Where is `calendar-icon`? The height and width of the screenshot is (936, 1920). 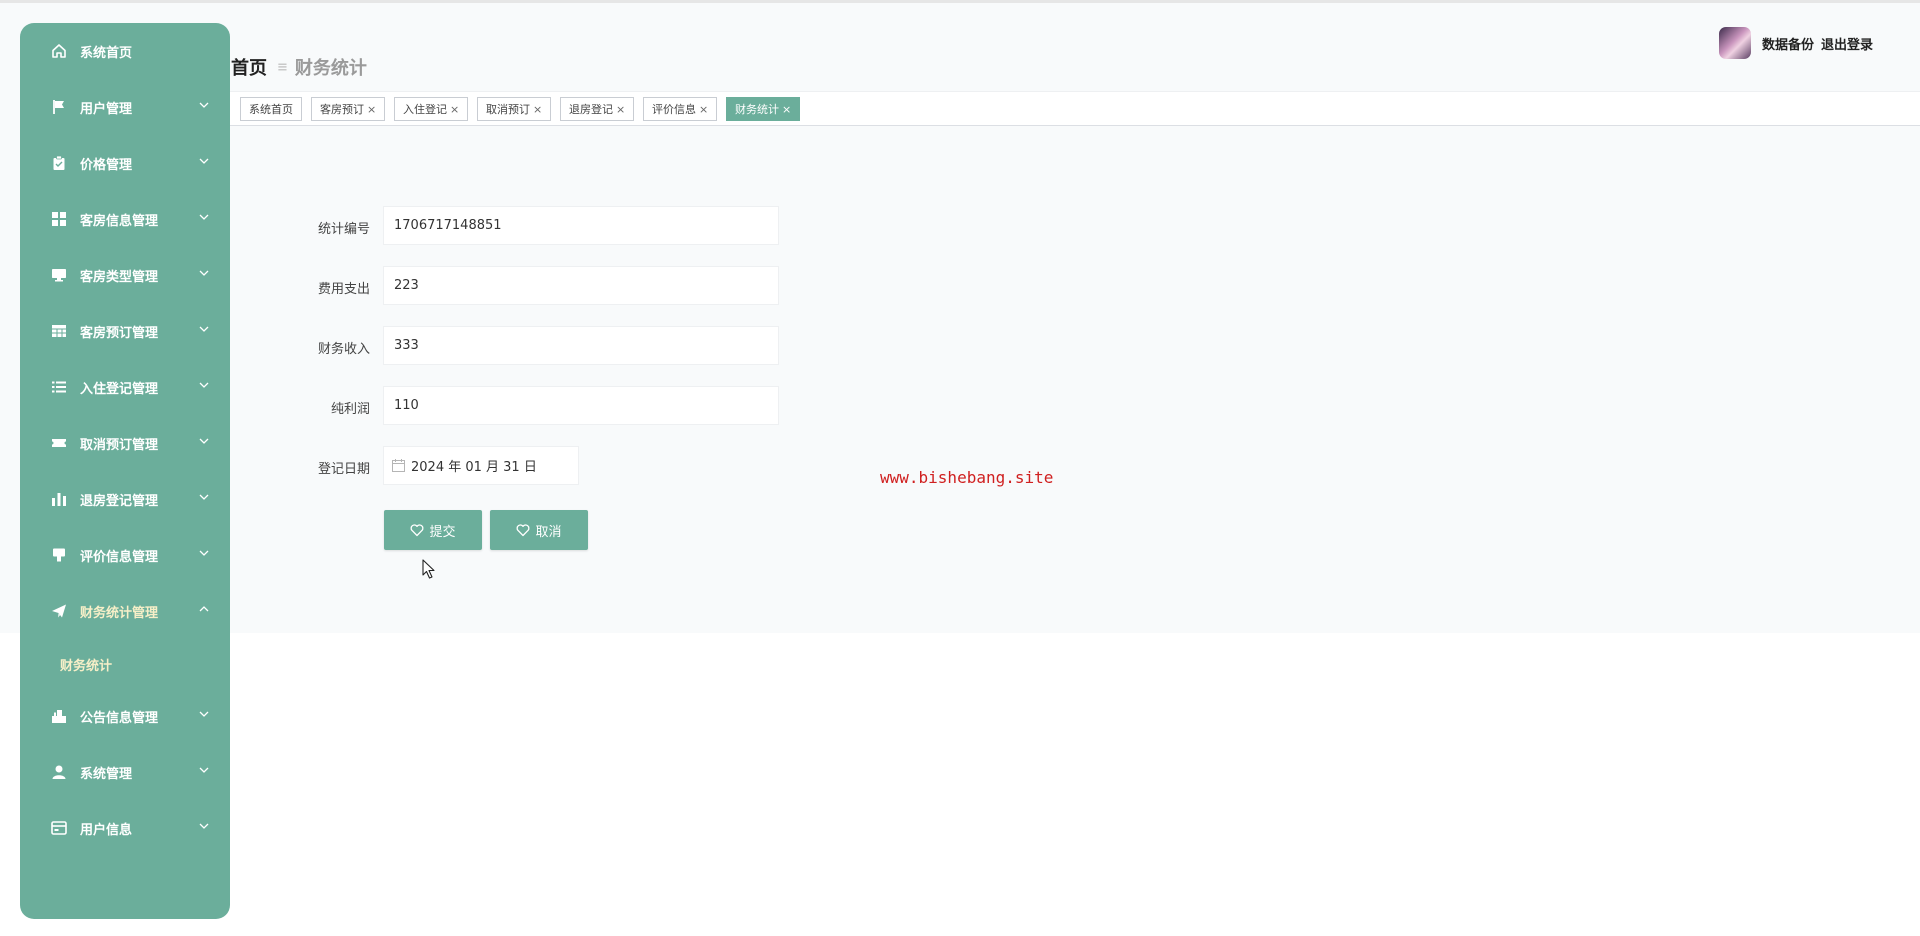 calendar-icon is located at coordinates (398, 465).